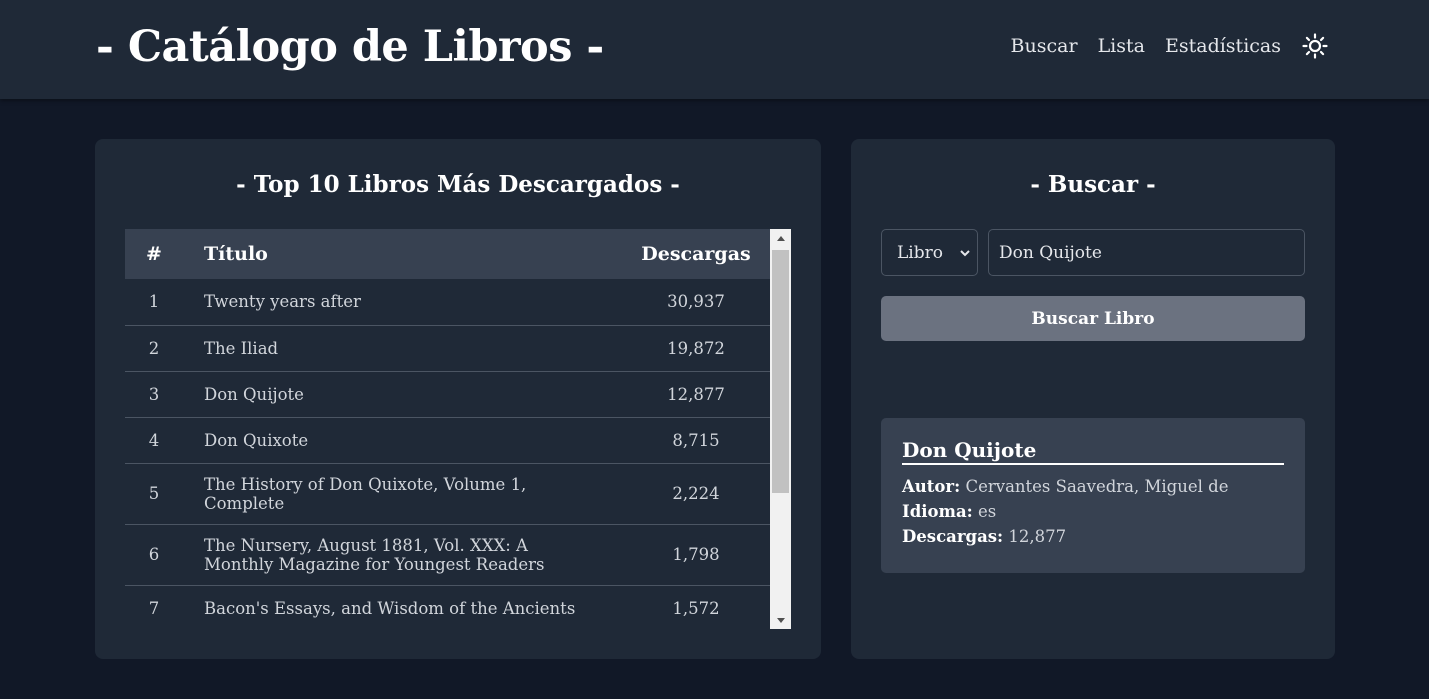 The image size is (1429, 699). Describe the element at coordinates (1093, 511) in the screenshot. I see `result-language: Idioma: es` at that location.